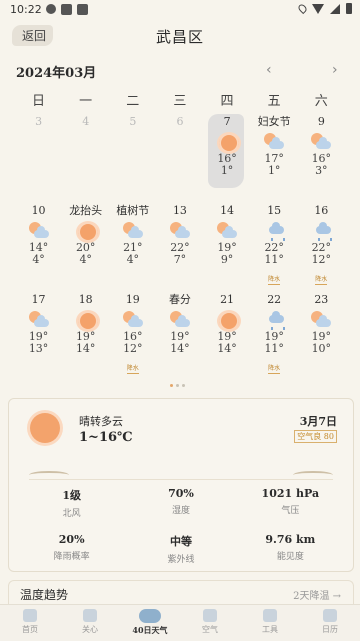 The image size is (360, 641). I want to click on day-label: 6, so click(180, 121).